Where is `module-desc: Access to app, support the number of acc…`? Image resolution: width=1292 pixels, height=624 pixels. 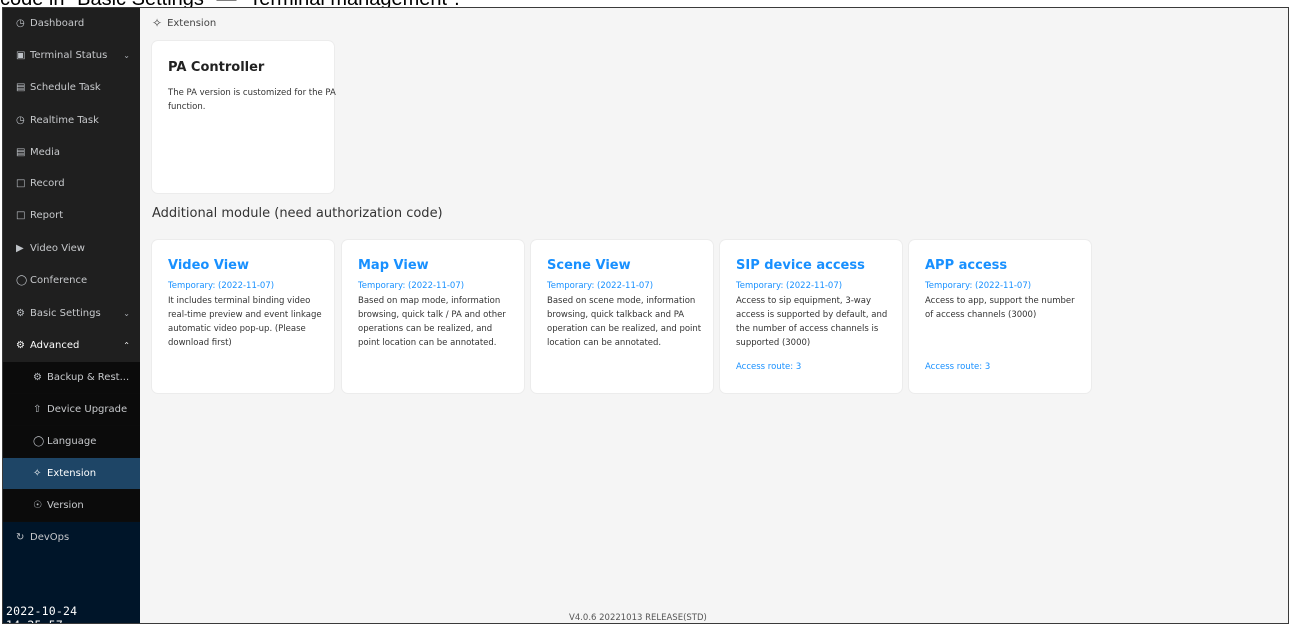
module-desc: Access to app, support the number of acc… is located at coordinates (1000, 308).